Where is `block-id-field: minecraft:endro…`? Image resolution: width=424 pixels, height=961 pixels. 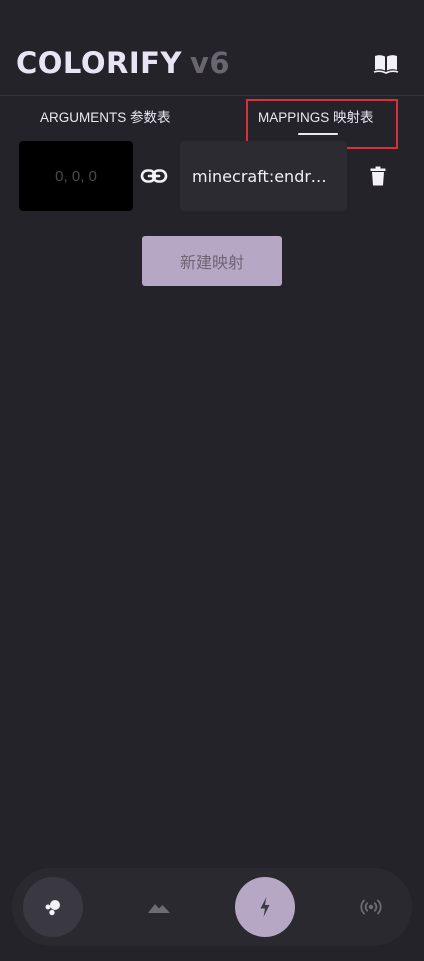
block-id-field: minecraft:endro… is located at coordinates (263, 176).